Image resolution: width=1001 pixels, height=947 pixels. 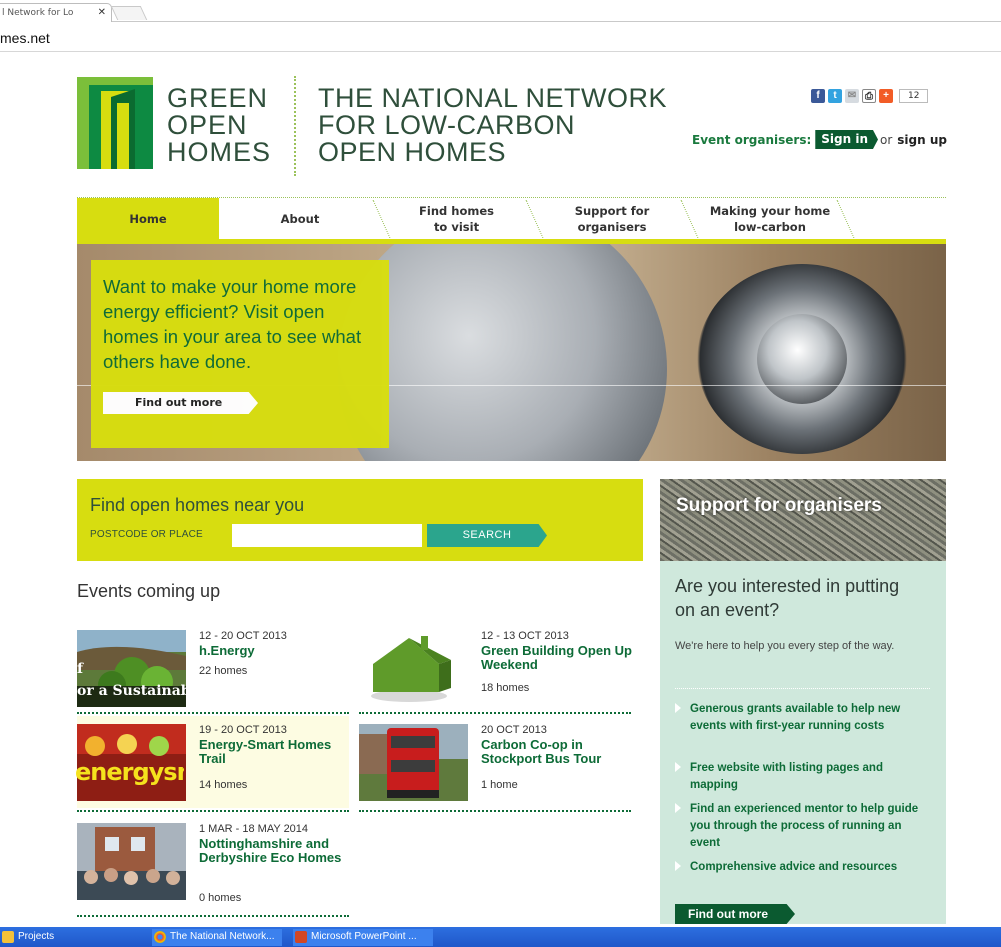 What do you see at coordinates (25, 38) in the screenshot?
I see `url-text: mes.net` at bounding box center [25, 38].